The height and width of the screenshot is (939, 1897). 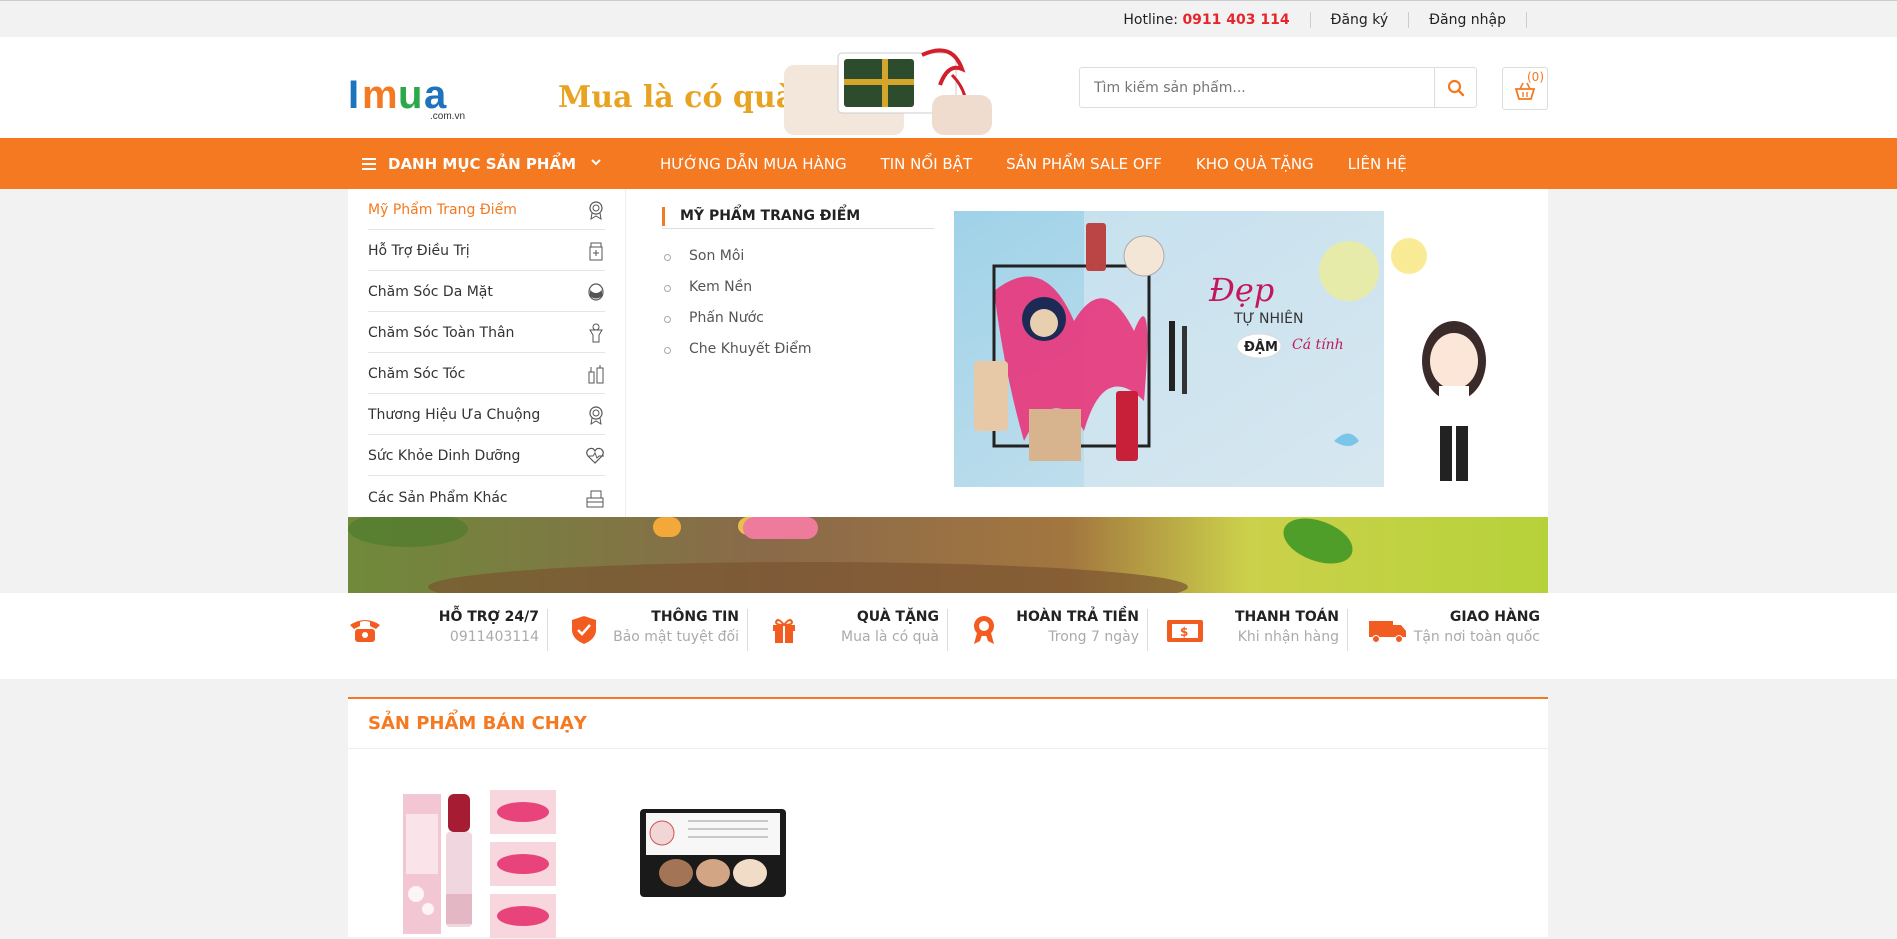 What do you see at coordinates (676, 637) in the screenshot?
I see `feature-desc: Bảo mật tuyệt đối` at bounding box center [676, 637].